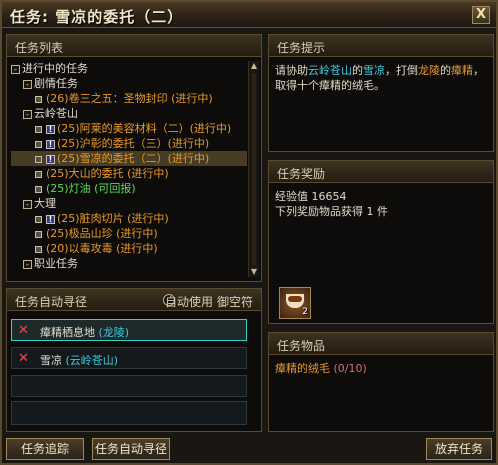 This screenshot has width=498, height=465. What do you see at coordinates (401, 70) in the screenshot?
I see `hint-part: ，打倒` at bounding box center [401, 70].